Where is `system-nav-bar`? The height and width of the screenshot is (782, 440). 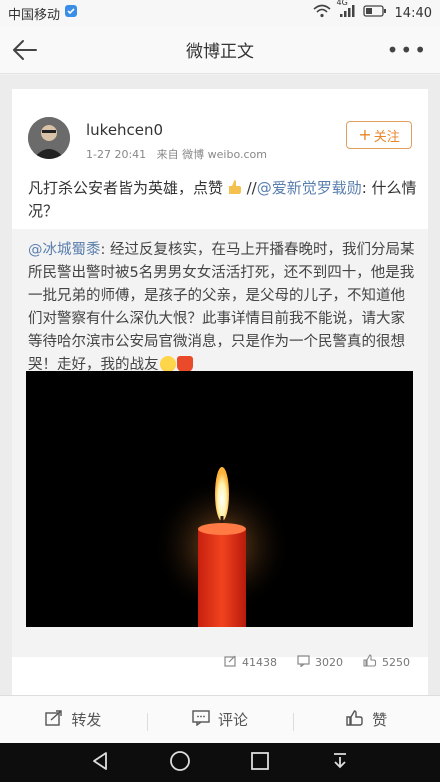
system-nav-bar is located at coordinates (220, 762).